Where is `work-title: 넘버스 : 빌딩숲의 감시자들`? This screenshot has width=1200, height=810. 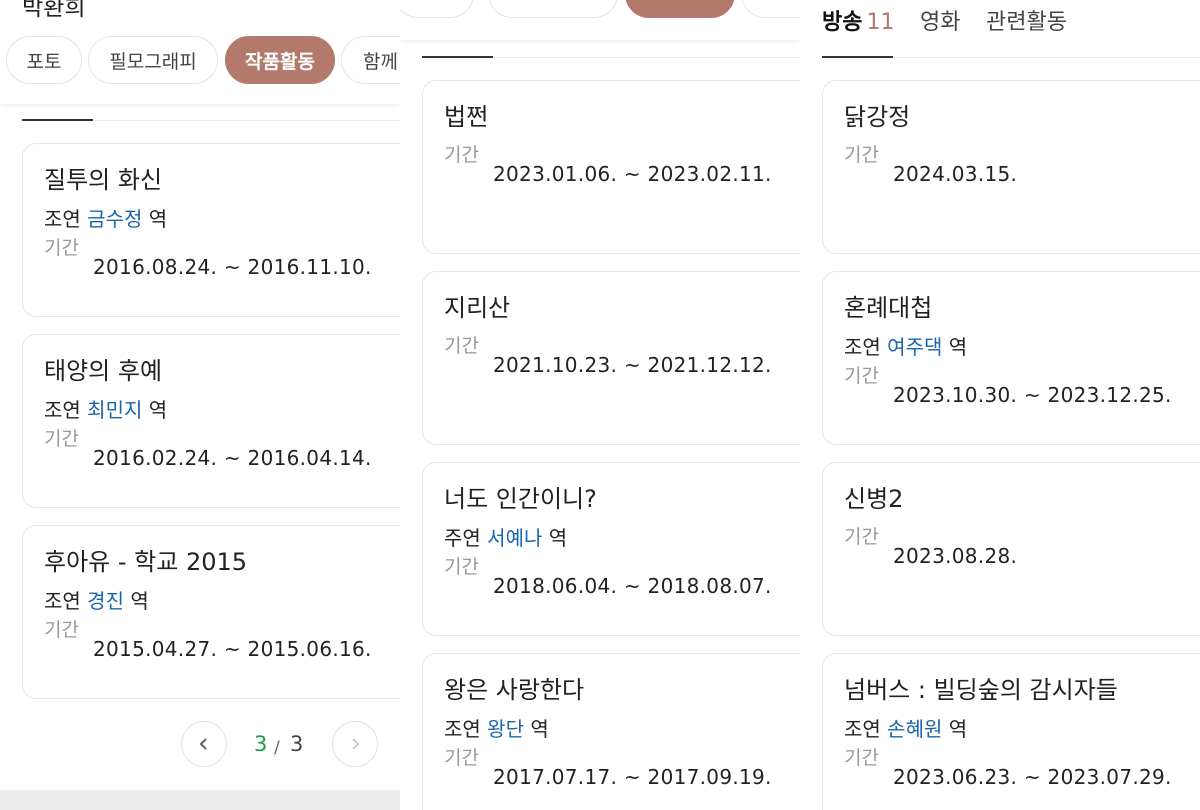 work-title: 넘버스 : 빌딩숲의 감시자들 is located at coordinates (981, 690).